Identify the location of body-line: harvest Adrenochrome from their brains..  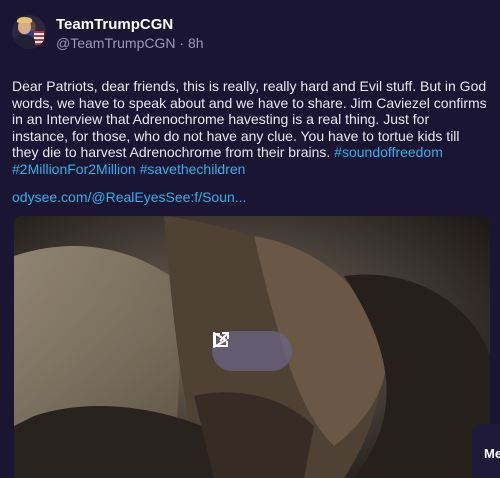
(205, 152).